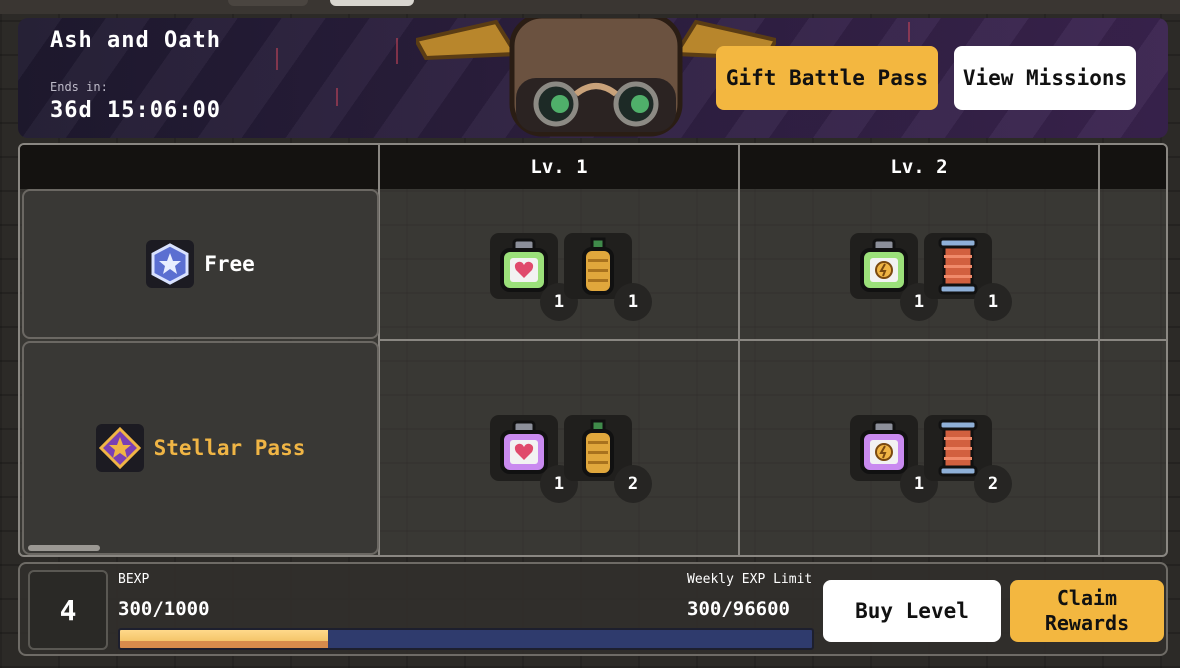  I want to click on free-track-label: Free, so click(229, 264).